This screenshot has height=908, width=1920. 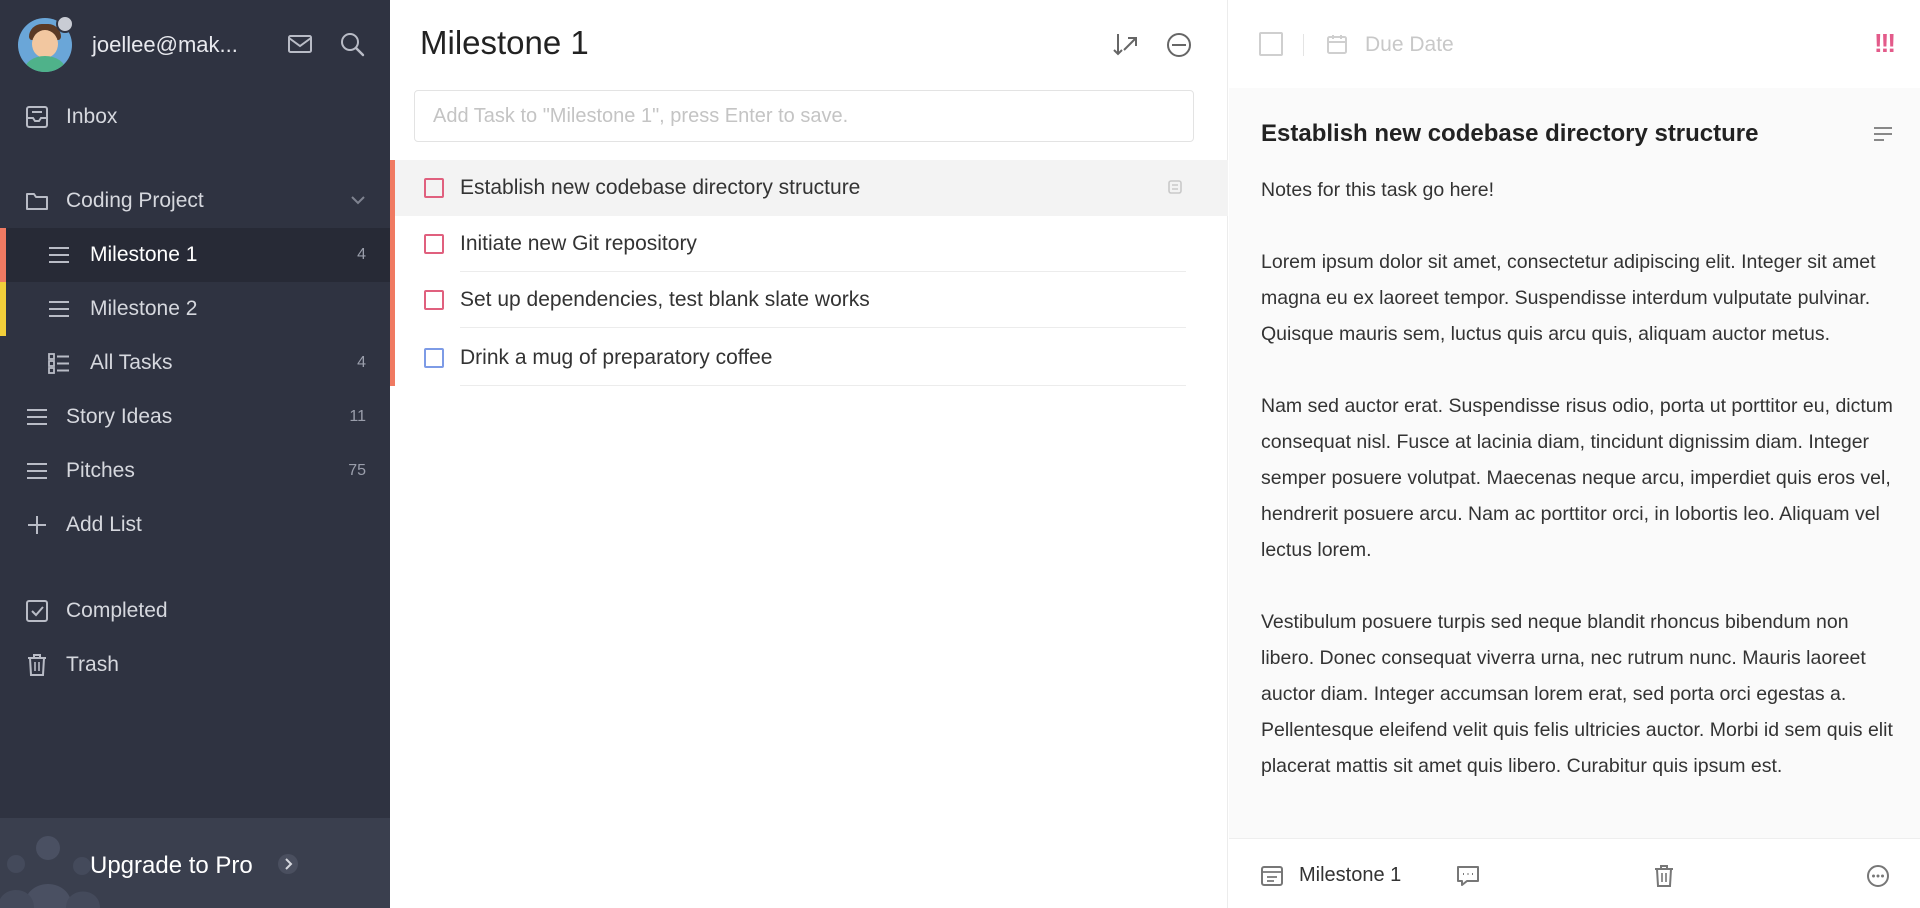 I want to click on notes-first-line: Notes for this task go here!, so click(x=1378, y=190).